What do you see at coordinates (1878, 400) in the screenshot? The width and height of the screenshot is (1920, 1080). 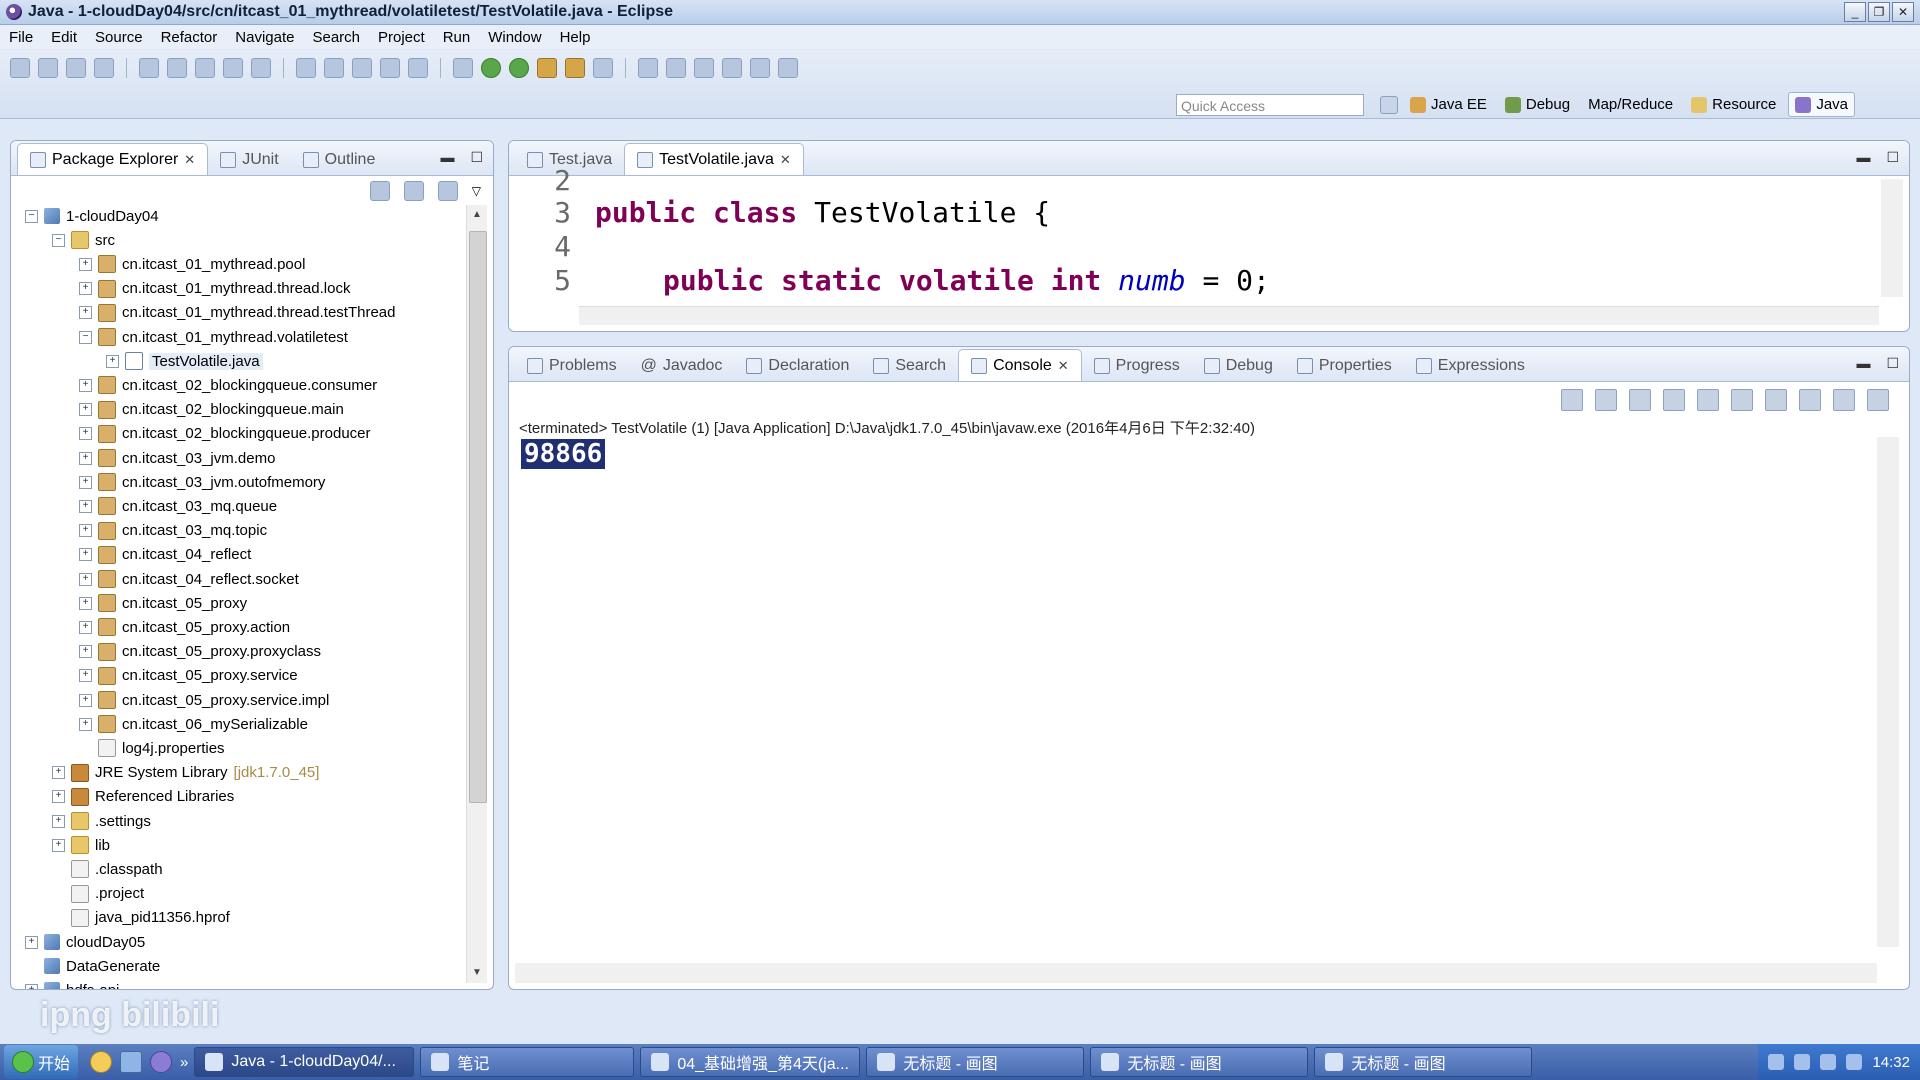 I see `open-console-icon` at bounding box center [1878, 400].